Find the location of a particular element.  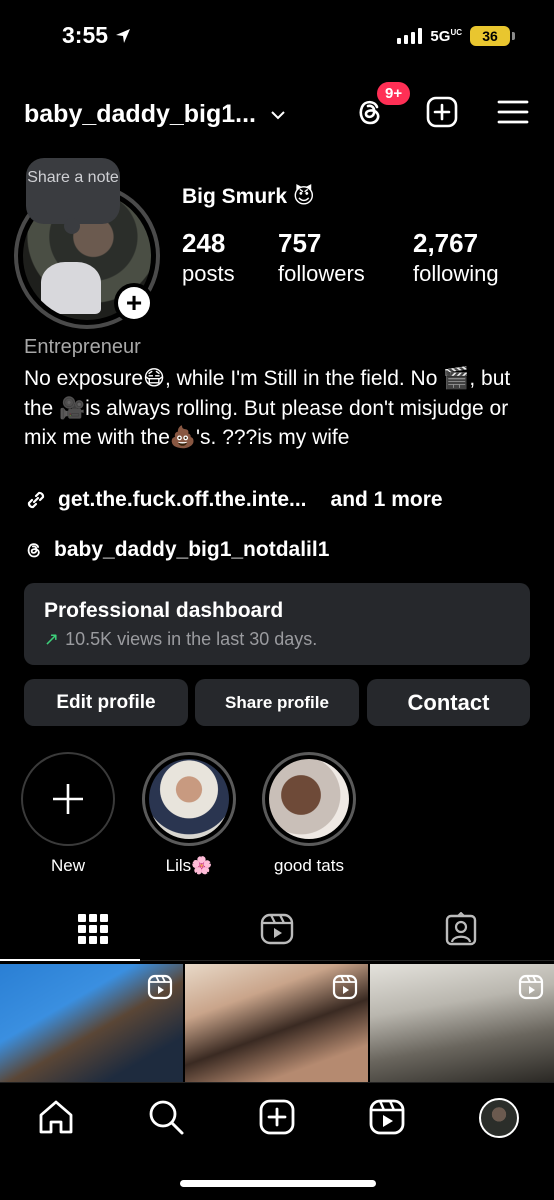

profile-category: Entrepreneur is located at coordinates (82, 347).